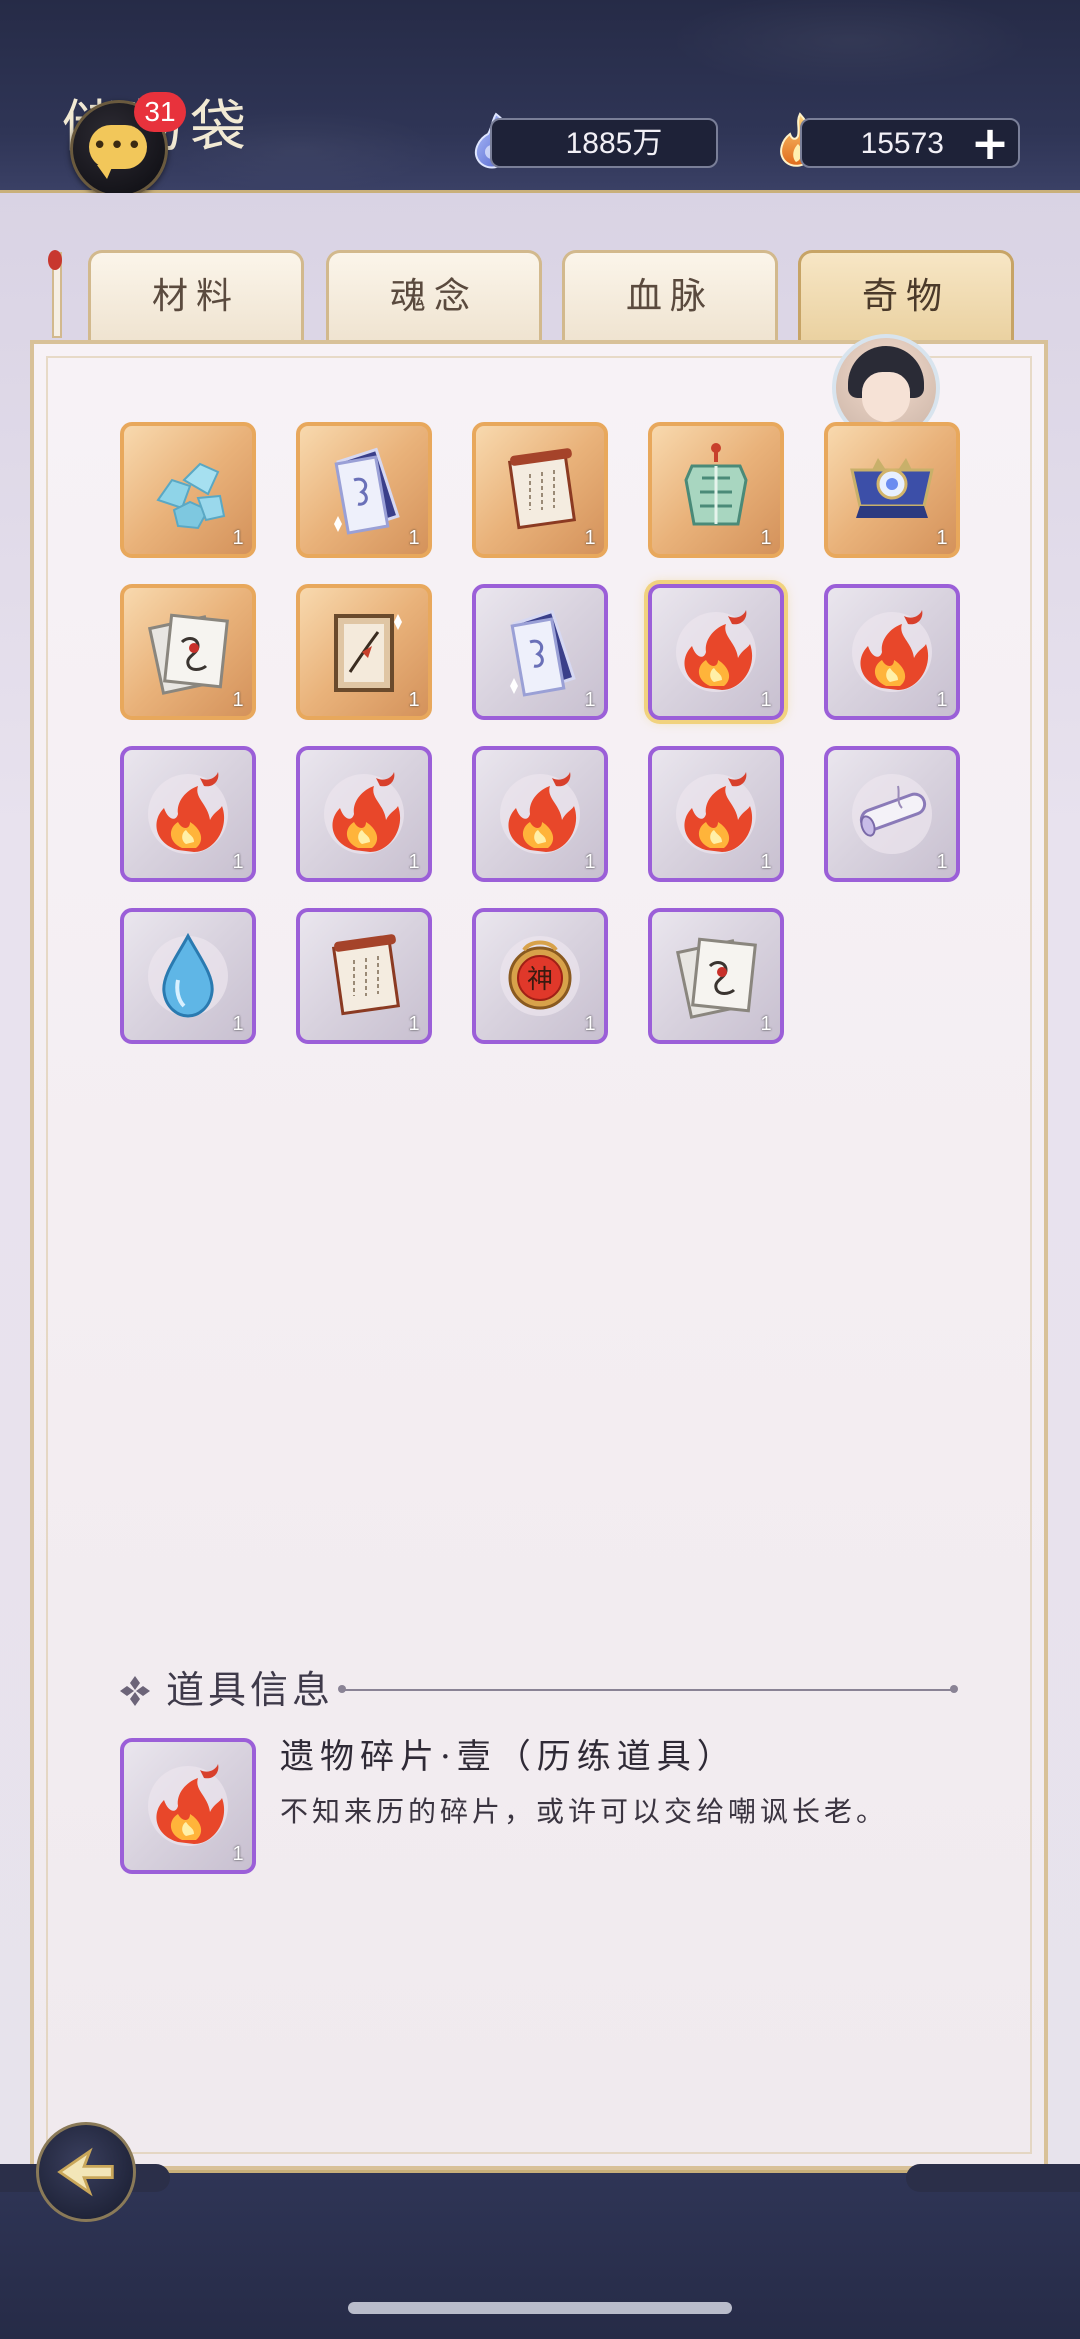 This screenshot has height=2339, width=1080. Describe the element at coordinates (135, 1691) in the screenshot. I see `diamond-bullet-icon` at that location.